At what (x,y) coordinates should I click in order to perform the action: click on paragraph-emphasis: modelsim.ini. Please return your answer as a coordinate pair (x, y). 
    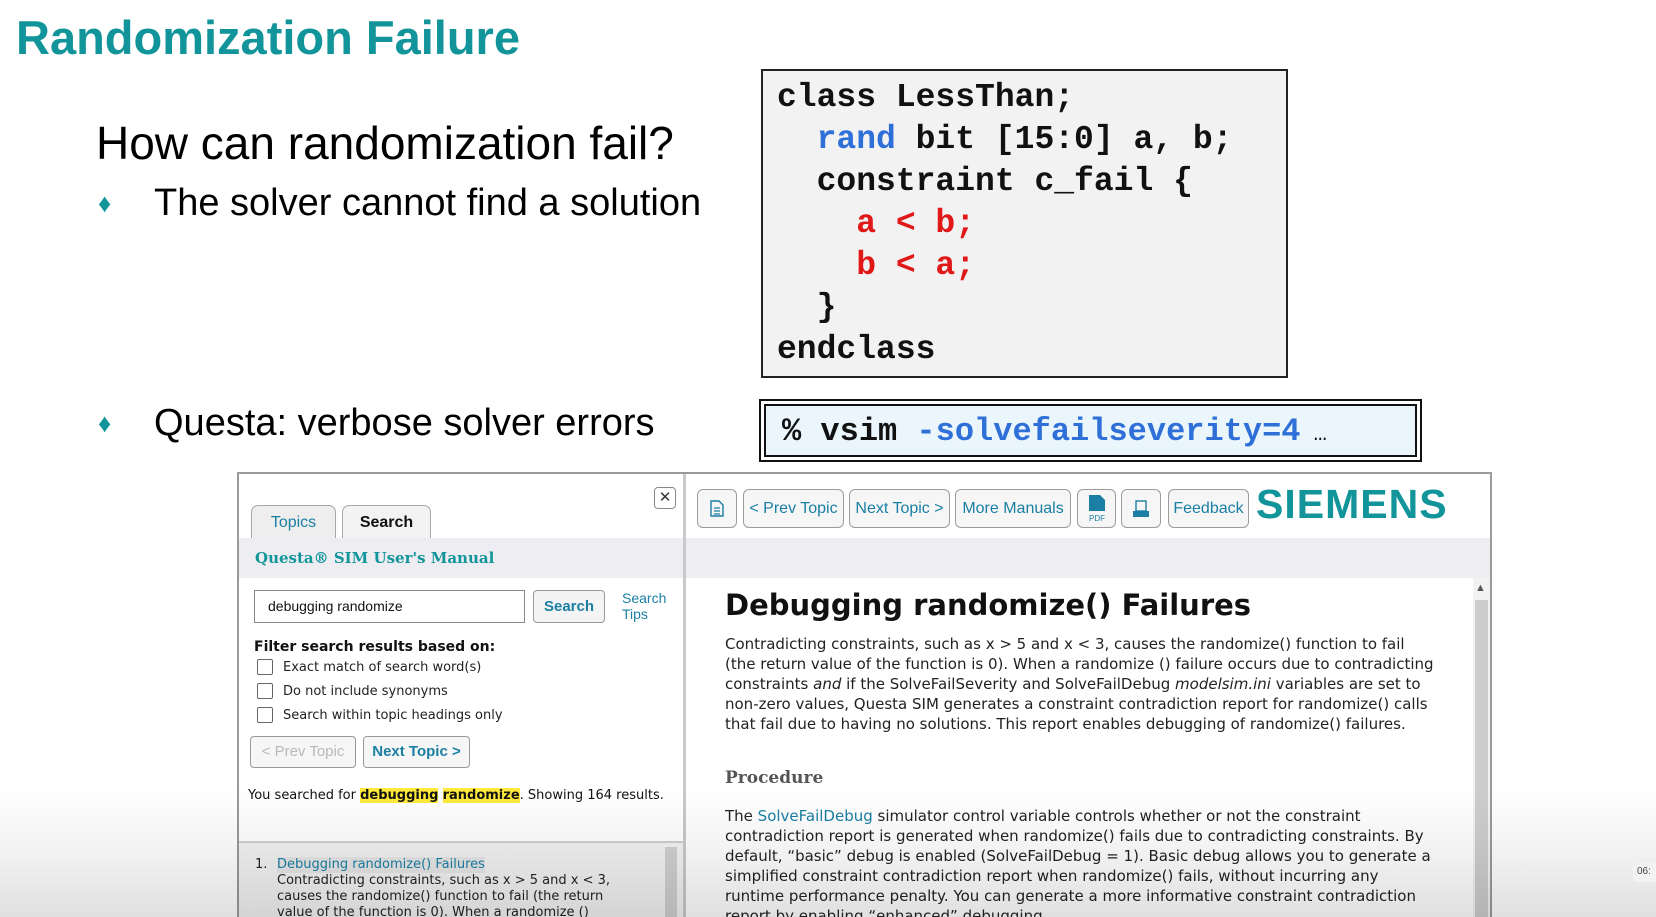
    Looking at the image, I should click on (1223, 684).